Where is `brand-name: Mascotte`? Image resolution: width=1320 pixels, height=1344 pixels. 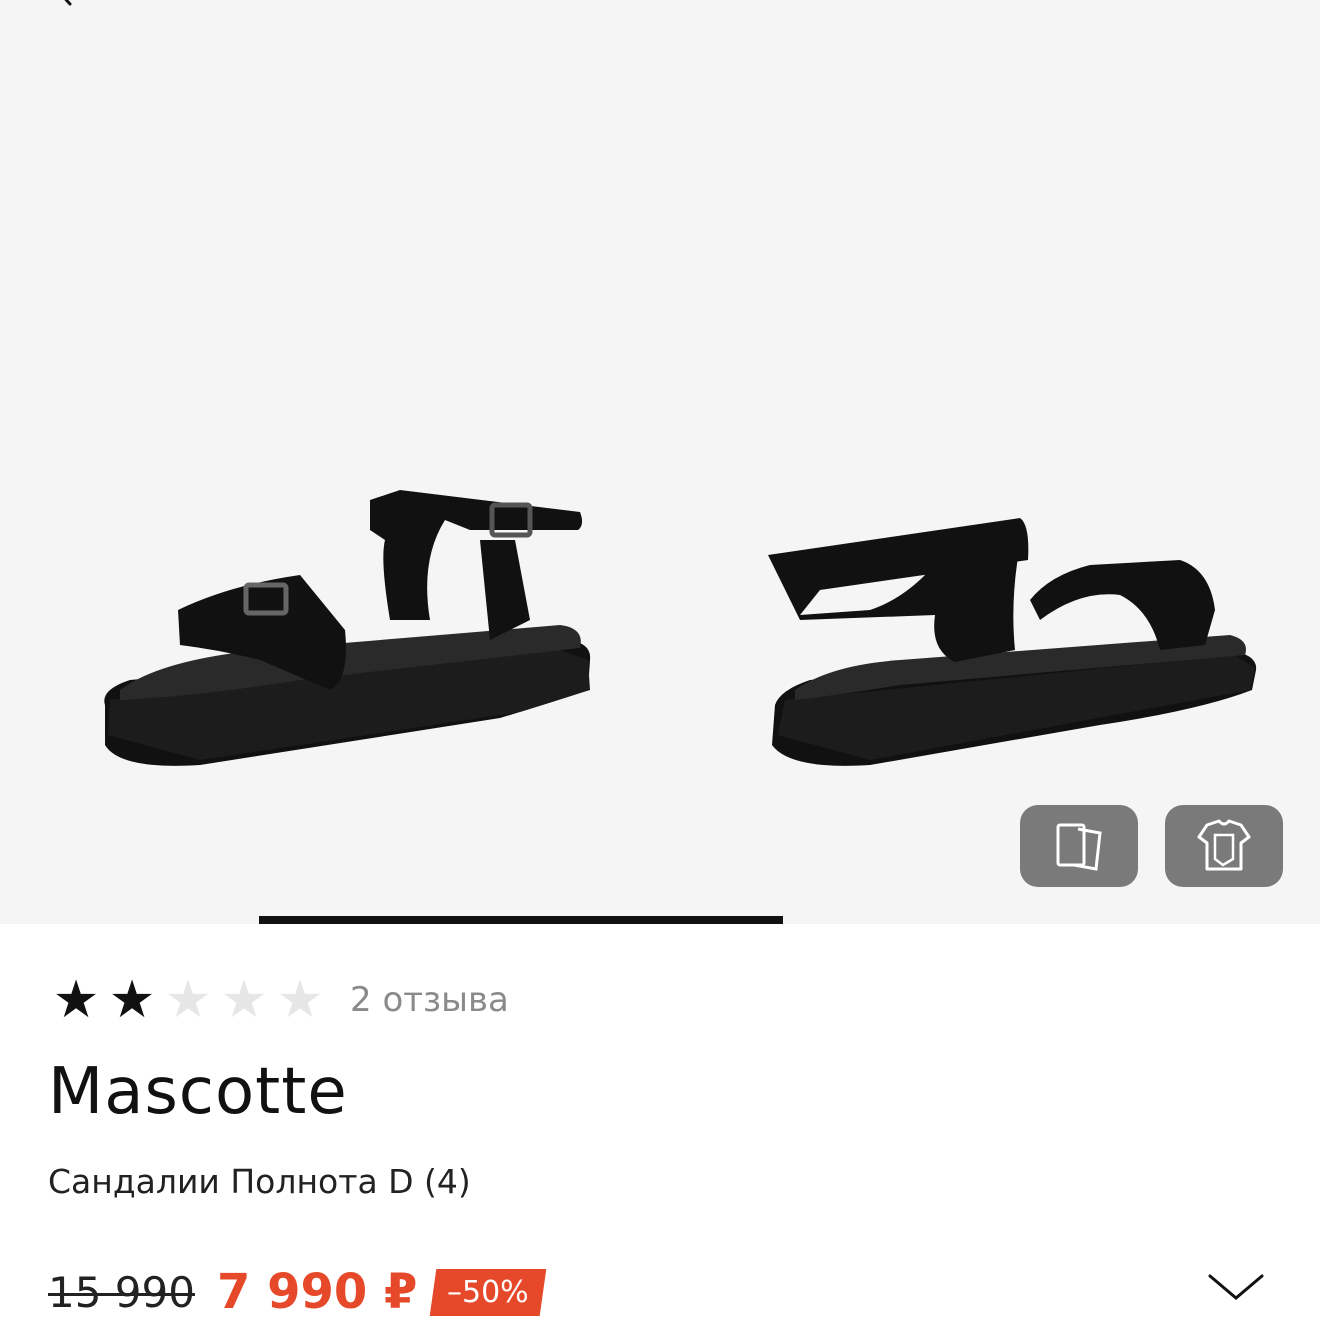
brand-name: Mascotte is located at coordinates (198, 1092).